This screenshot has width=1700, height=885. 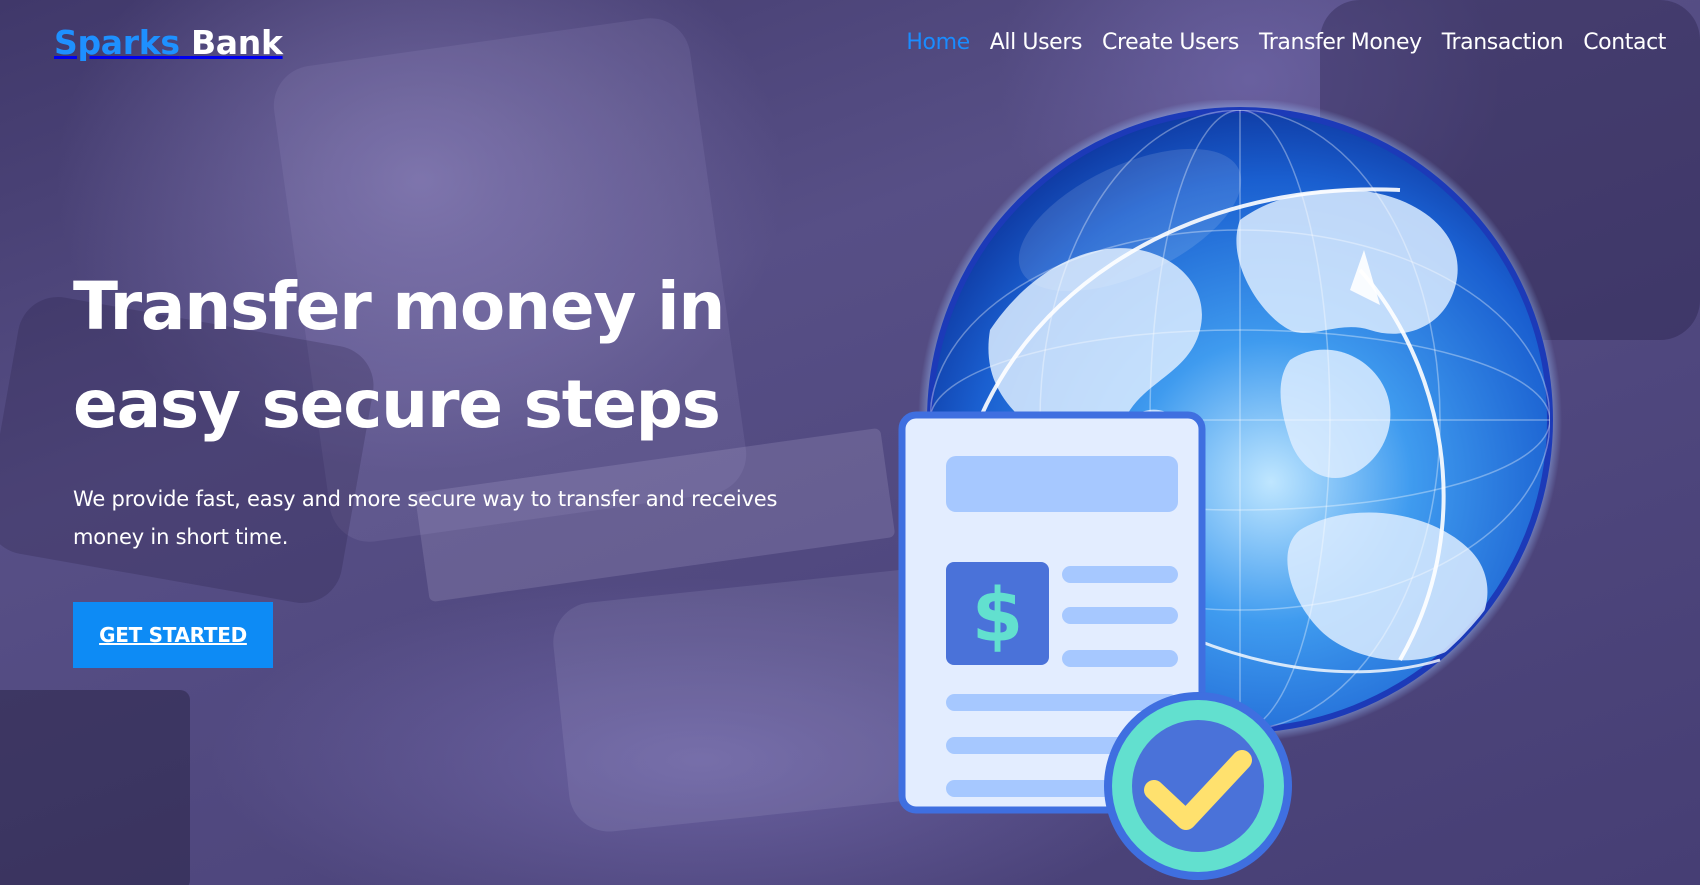 I want to click on nav-contact: Contact, so click(x=1624, y=42).